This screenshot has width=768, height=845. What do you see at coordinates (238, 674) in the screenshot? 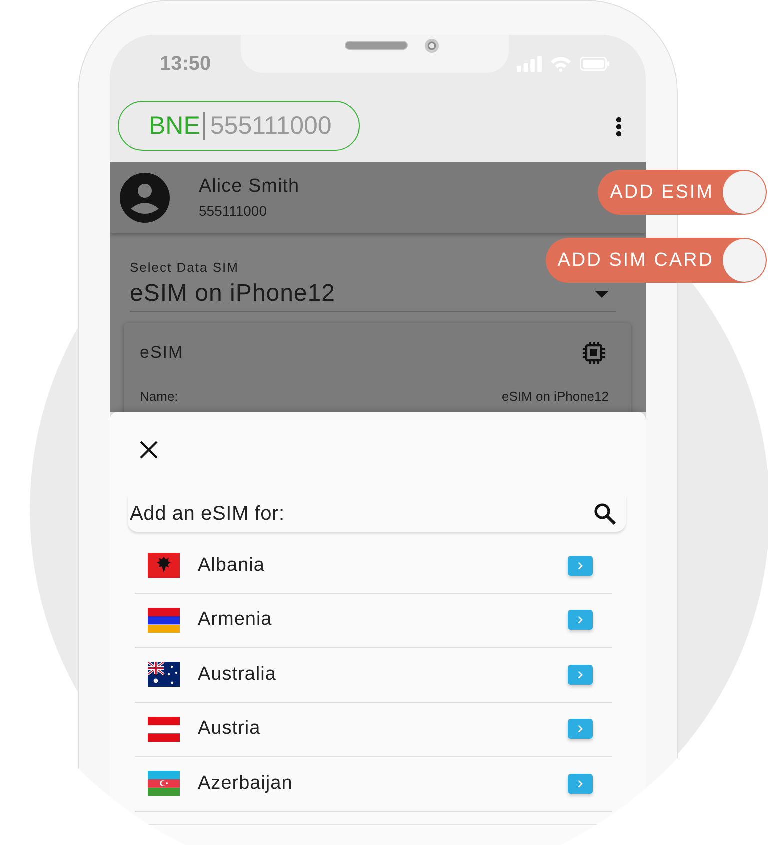
I see `country-name: Australia` at bounding box center [238, 674].